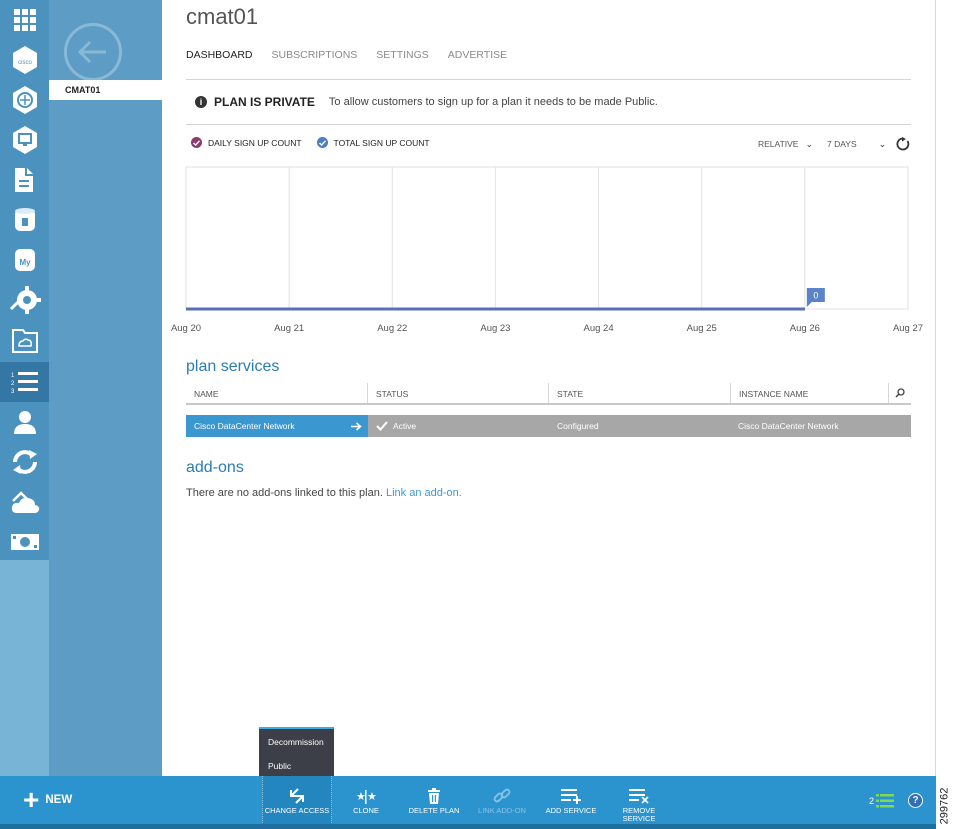  I want to click on column-header-status: STATUS, so click(458, 393).